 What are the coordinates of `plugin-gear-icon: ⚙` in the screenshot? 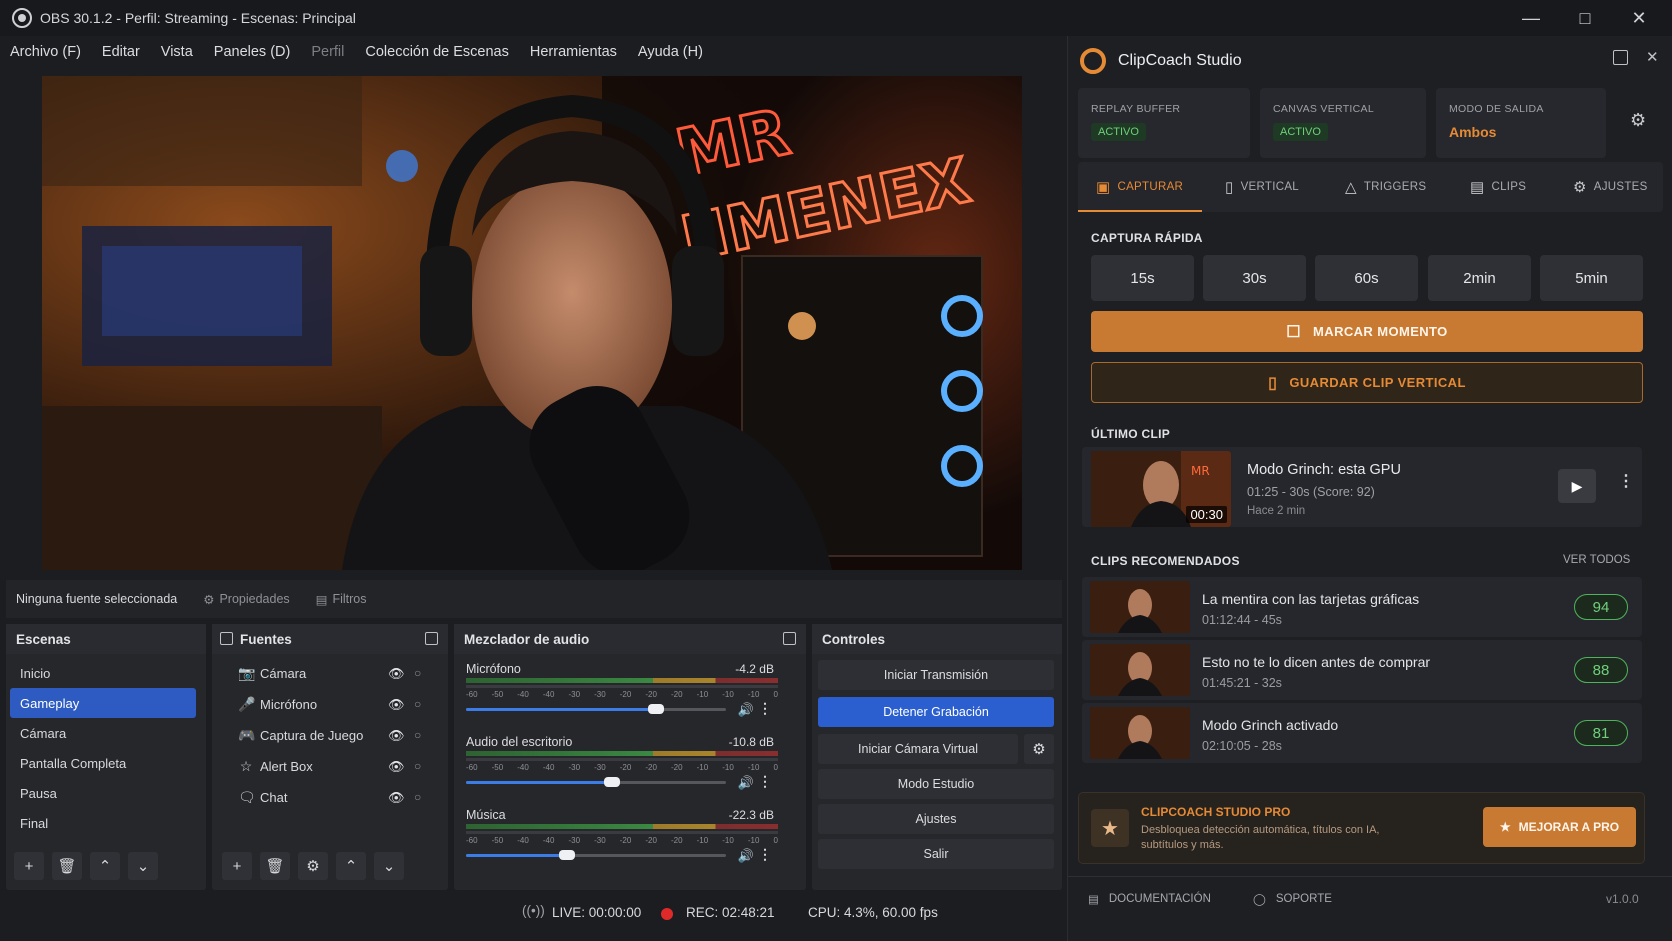 It's located at (1638, 120).